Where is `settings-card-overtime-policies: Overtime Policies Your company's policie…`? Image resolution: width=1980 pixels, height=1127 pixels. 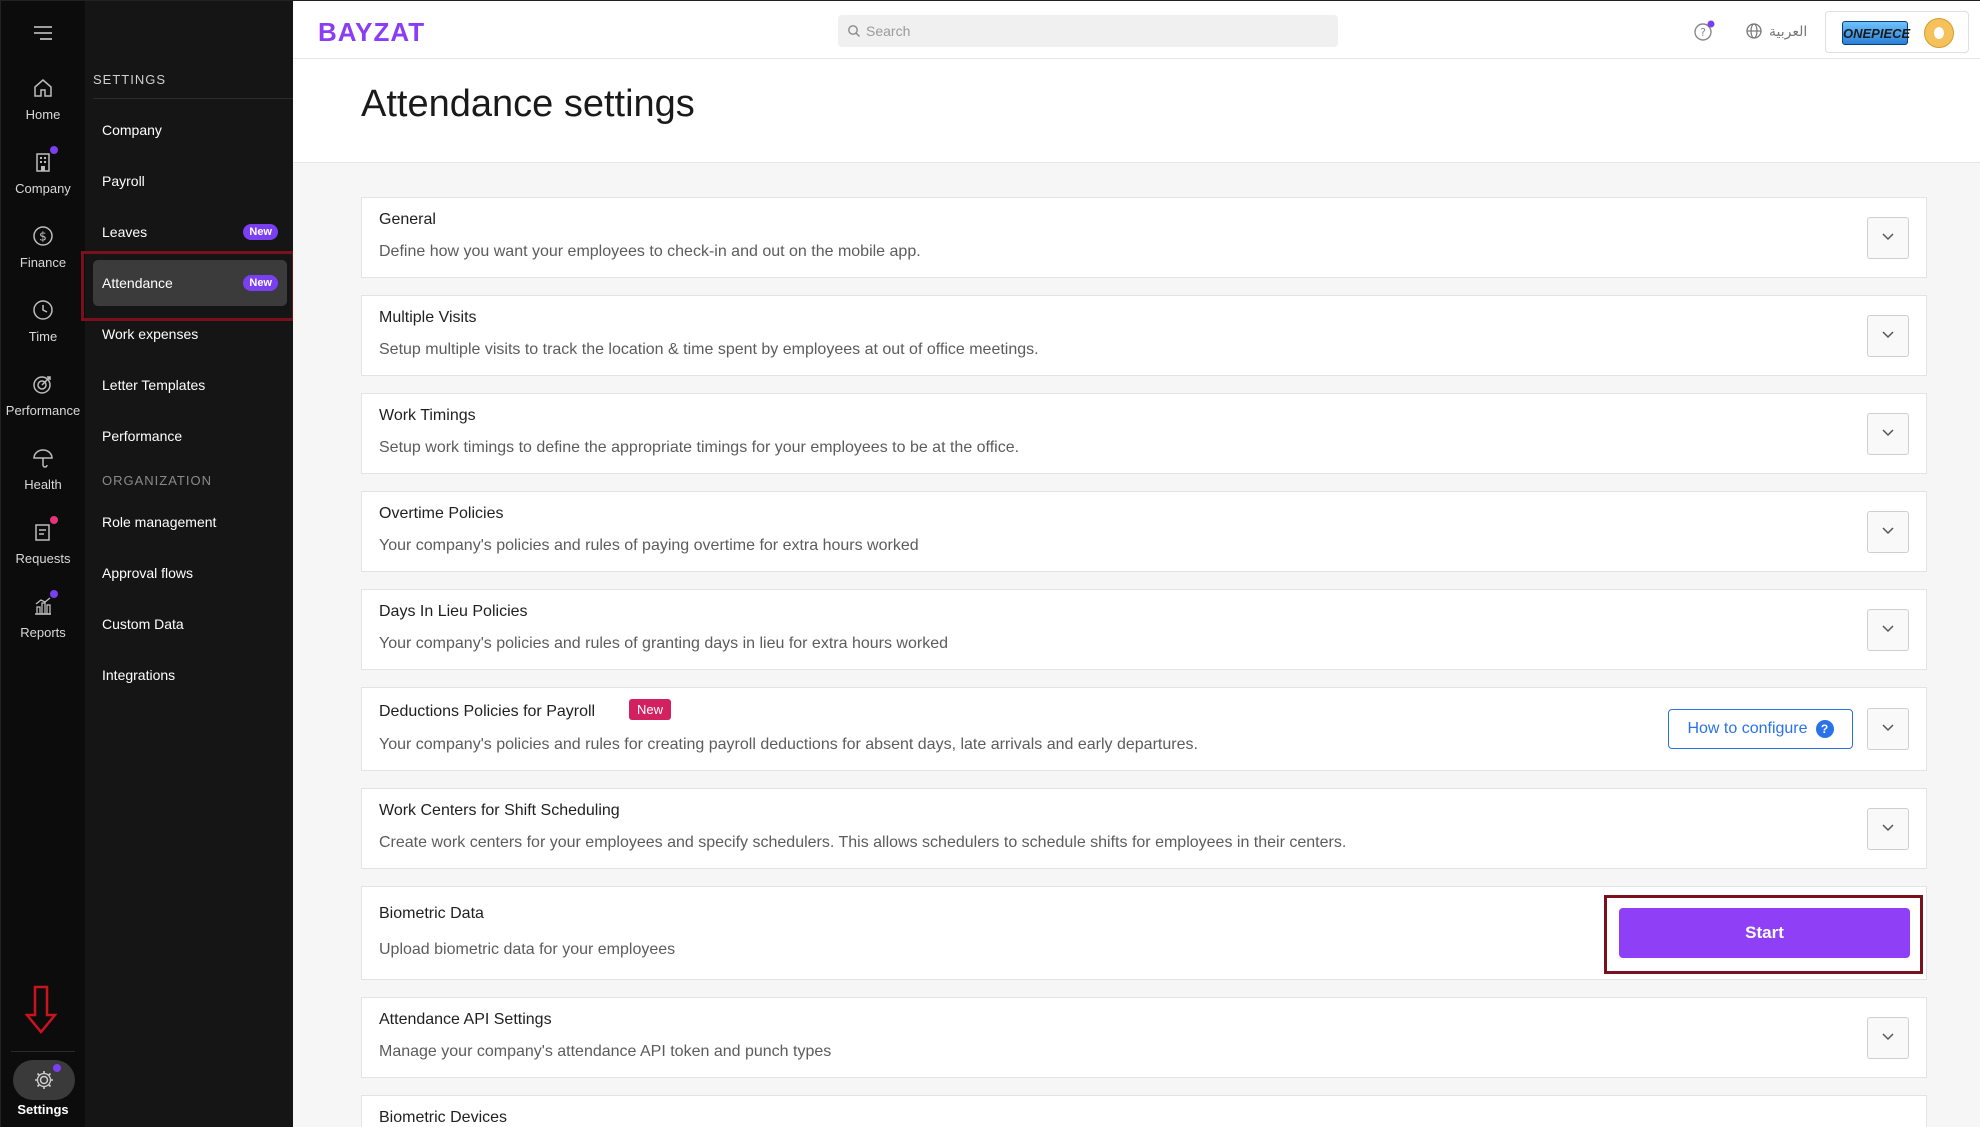
settings-card-overtime-policies: Overtime Policies Your company's policie… is located at coordinates (1144, 531).